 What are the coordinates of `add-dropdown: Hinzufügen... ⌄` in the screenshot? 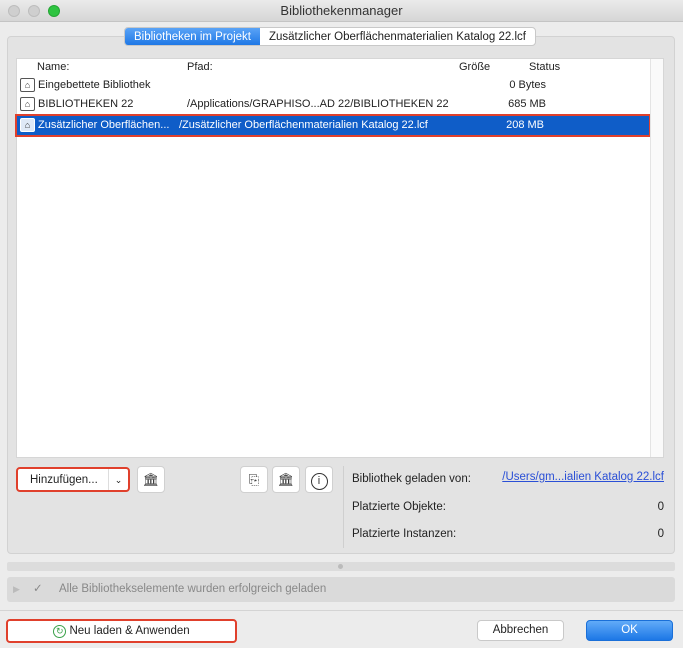 It's located at (73, 479).